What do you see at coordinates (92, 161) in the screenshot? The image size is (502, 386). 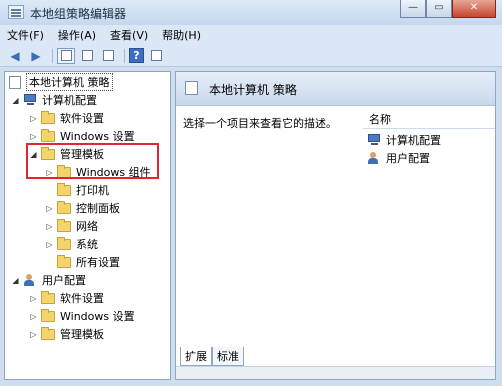 I see `red-highlight-box` at bounding box center [92, 161].